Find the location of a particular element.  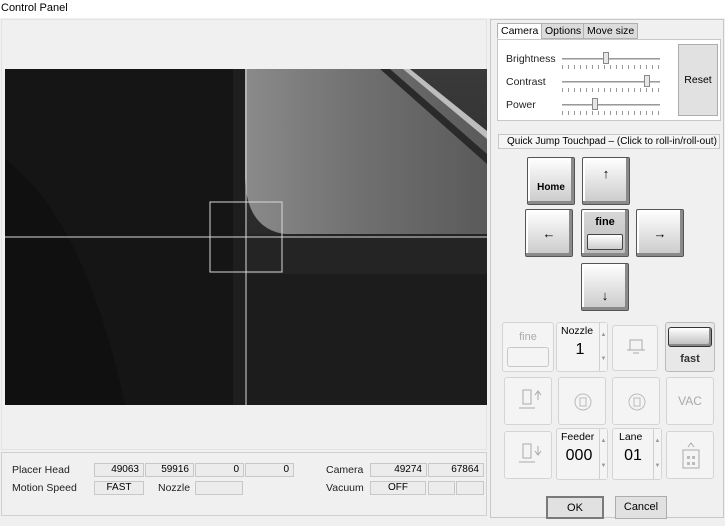

home-button: Home is located at coordinates (551, 181).